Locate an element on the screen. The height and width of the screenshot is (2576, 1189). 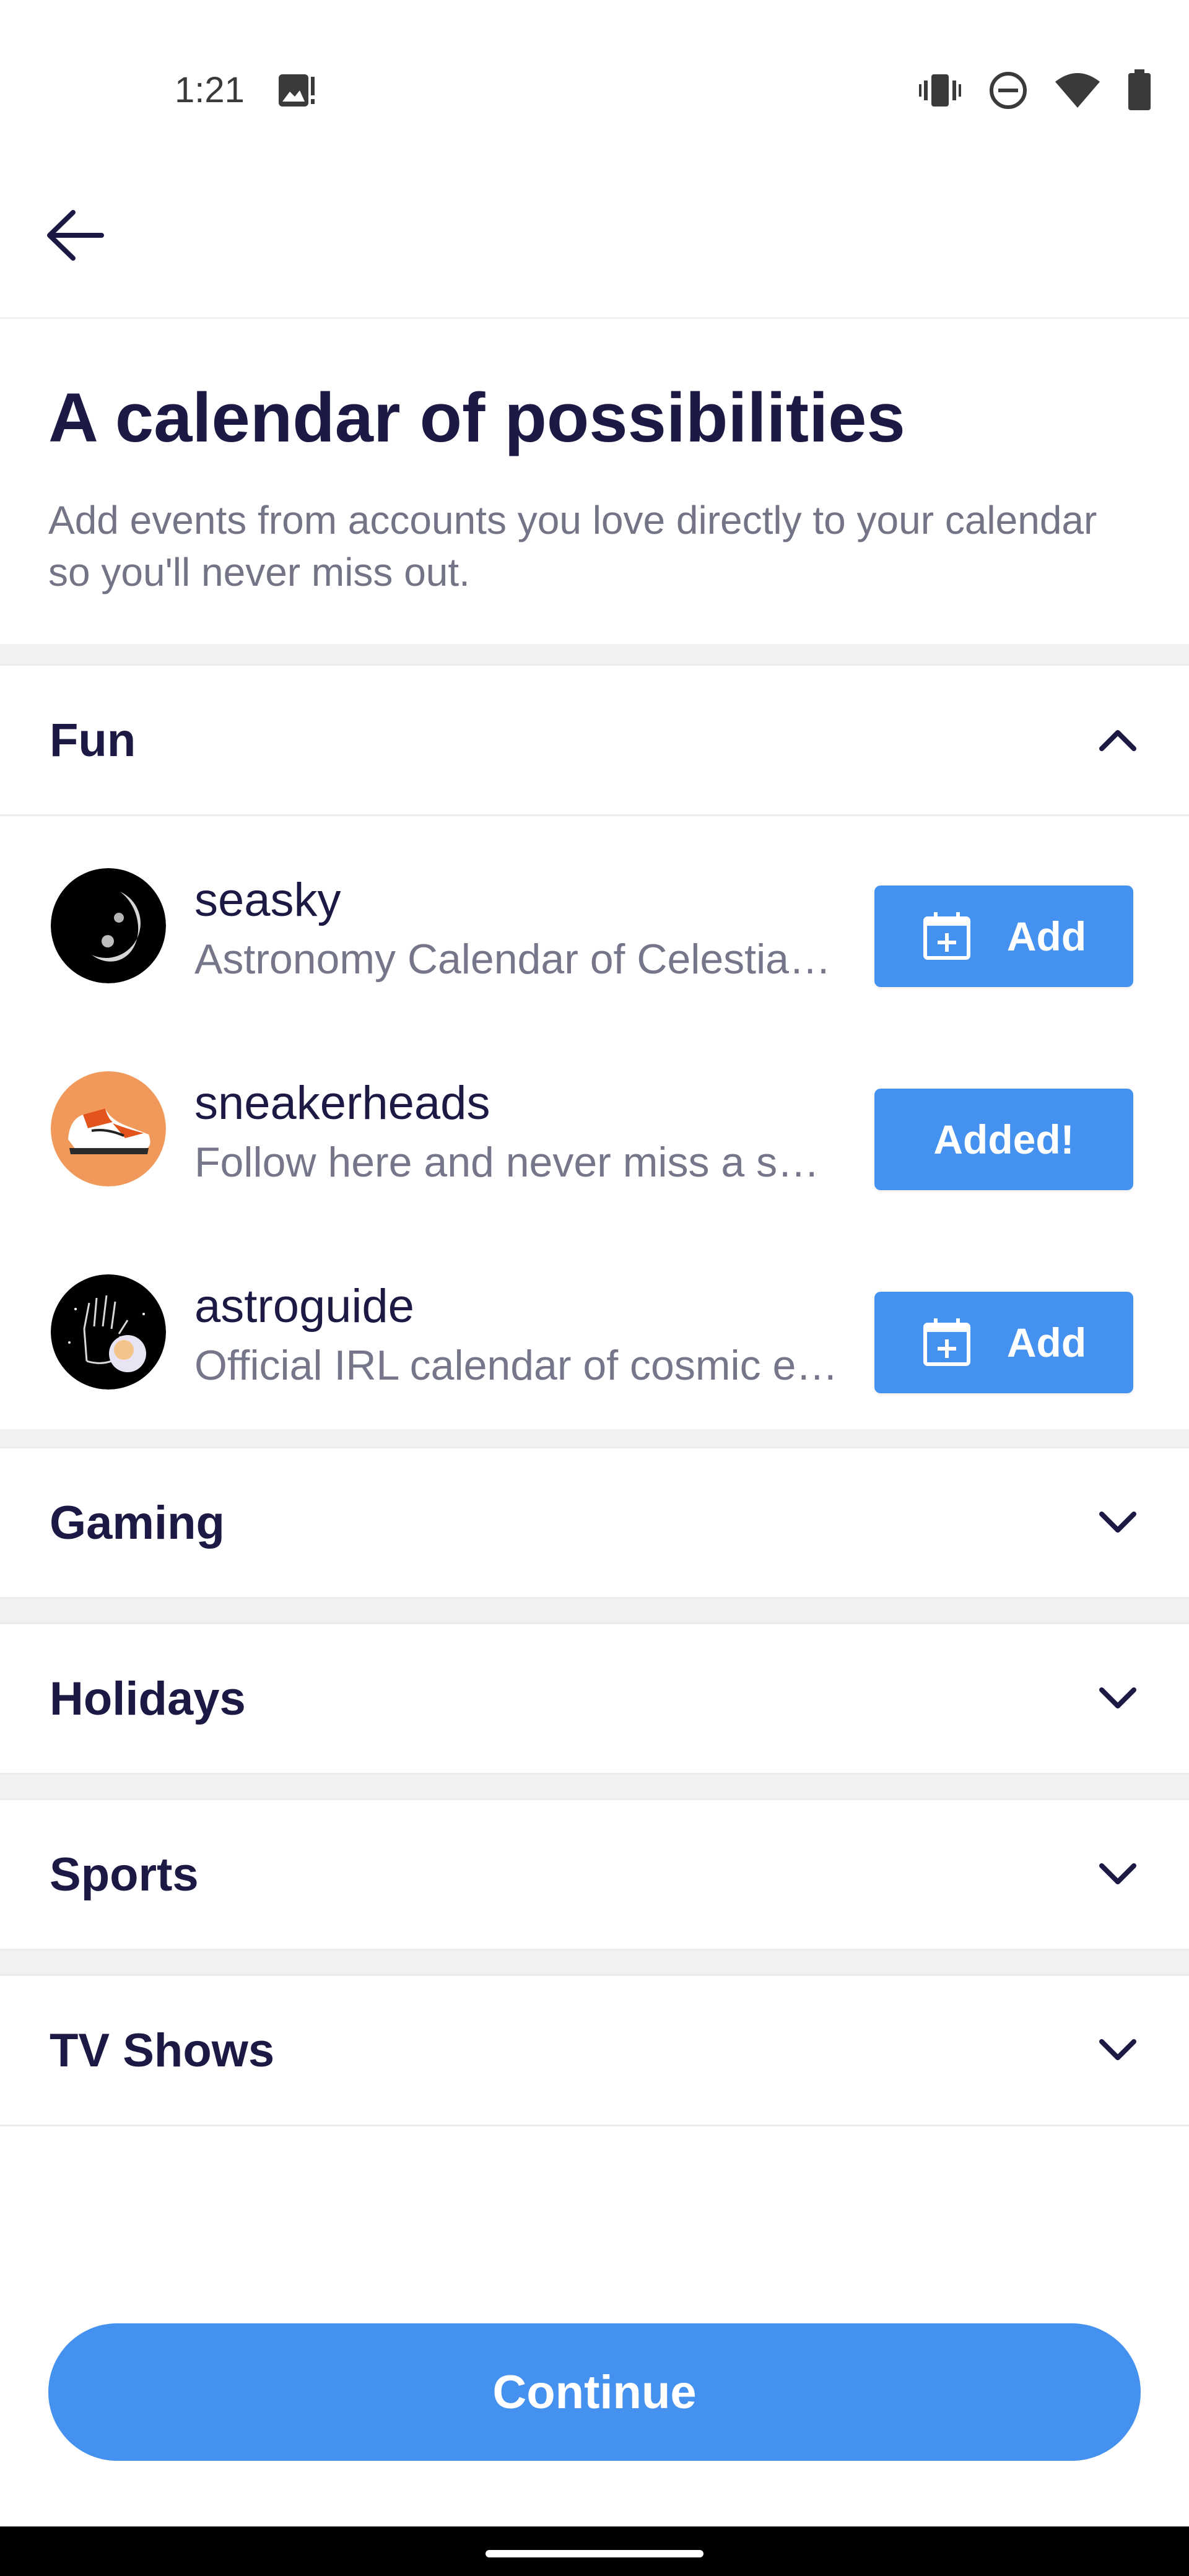
status-icons is located at coordinates (1035, 91).